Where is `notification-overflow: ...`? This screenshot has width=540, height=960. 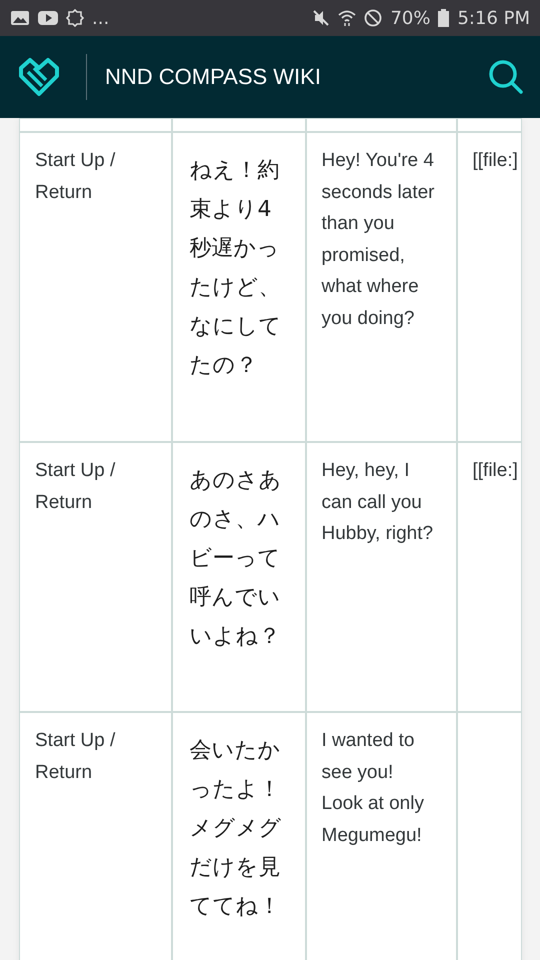 notification-overflow: ... is located at coordinates (101, 18).